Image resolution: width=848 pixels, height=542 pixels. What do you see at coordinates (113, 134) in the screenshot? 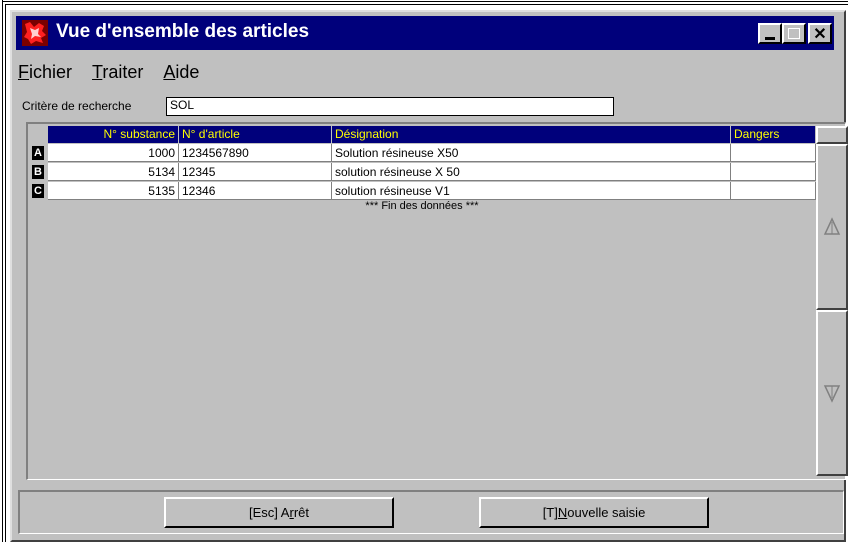
I see `header-substance: N° substance` at bounding box center [113, 134].